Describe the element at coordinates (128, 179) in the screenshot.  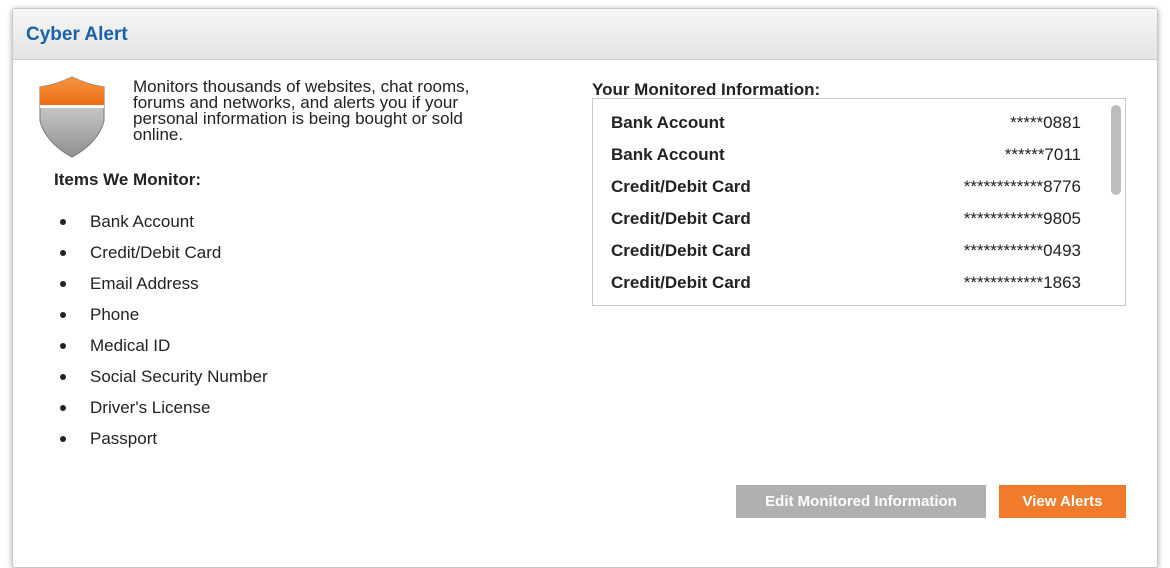
I see `items-monitor-title: Items We Monitor:` at that location.